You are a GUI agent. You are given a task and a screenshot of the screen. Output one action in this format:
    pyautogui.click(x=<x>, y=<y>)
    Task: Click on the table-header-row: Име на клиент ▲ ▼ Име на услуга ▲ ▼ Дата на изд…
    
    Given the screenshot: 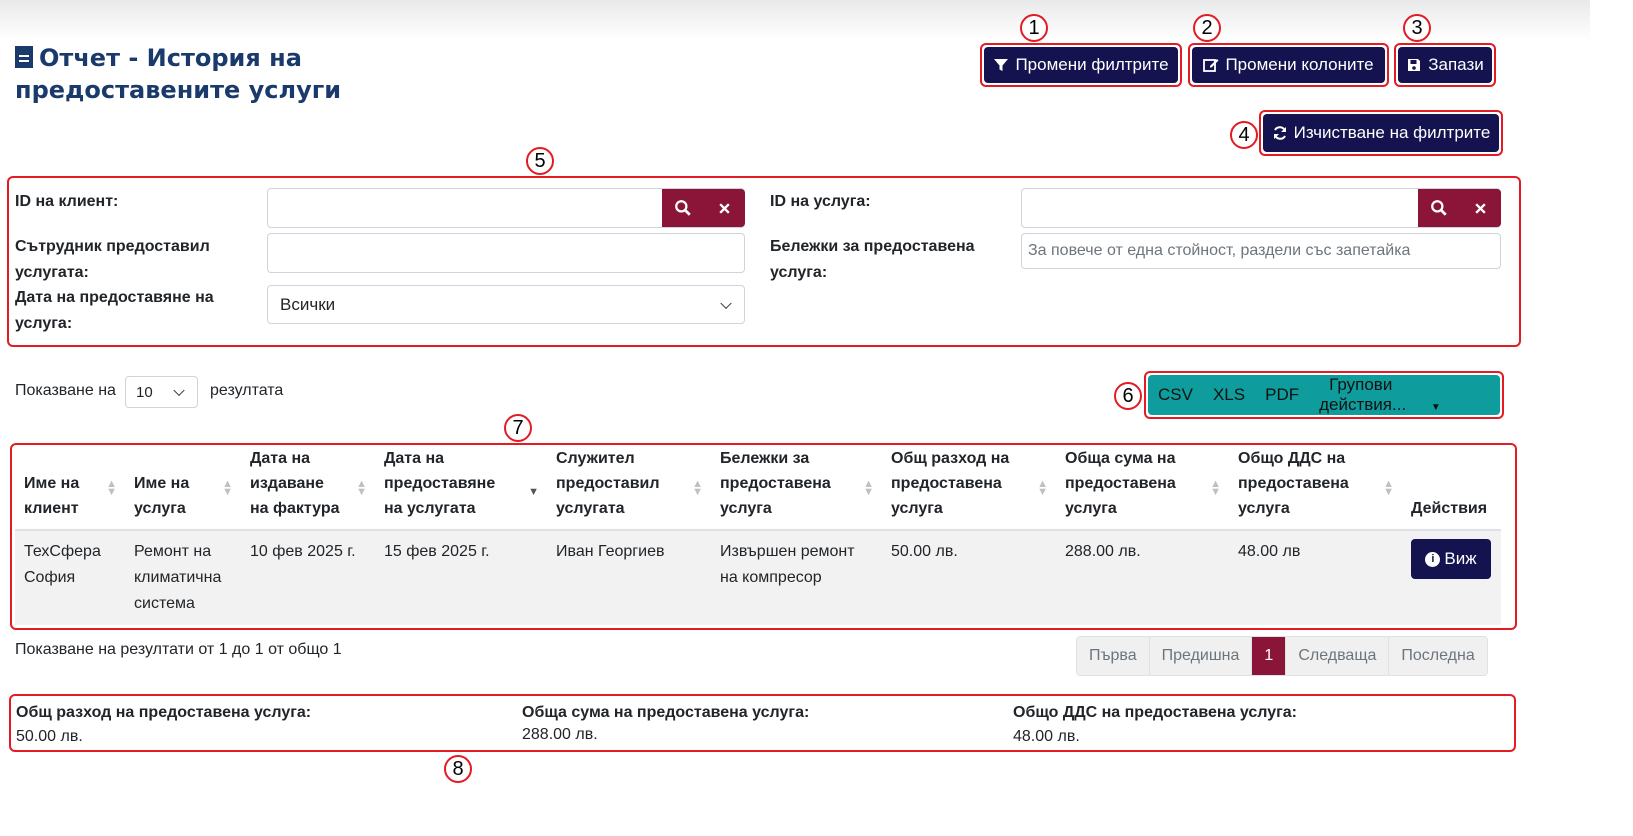 What is the action you would take?
    pyautogui.click(x=758, y=485)
    